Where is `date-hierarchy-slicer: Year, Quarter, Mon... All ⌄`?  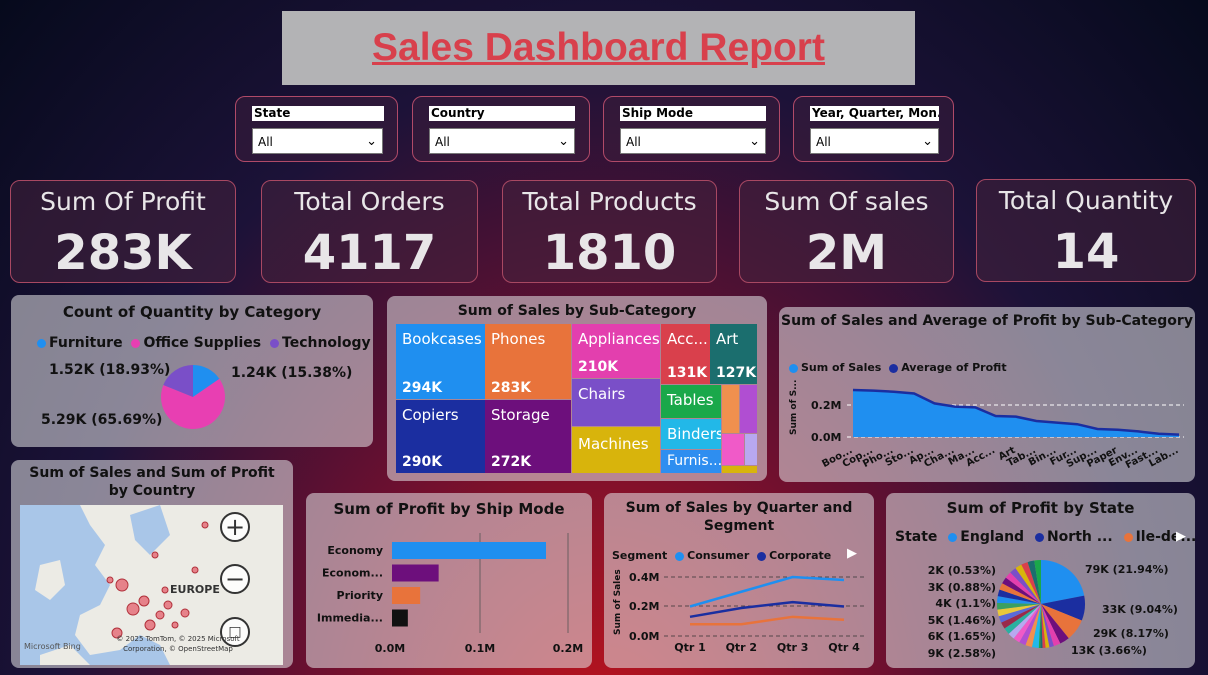 date-hierarchy-slicer: Year, Quarter, Mon... All ⌄ is located at coordinates (873, 129).